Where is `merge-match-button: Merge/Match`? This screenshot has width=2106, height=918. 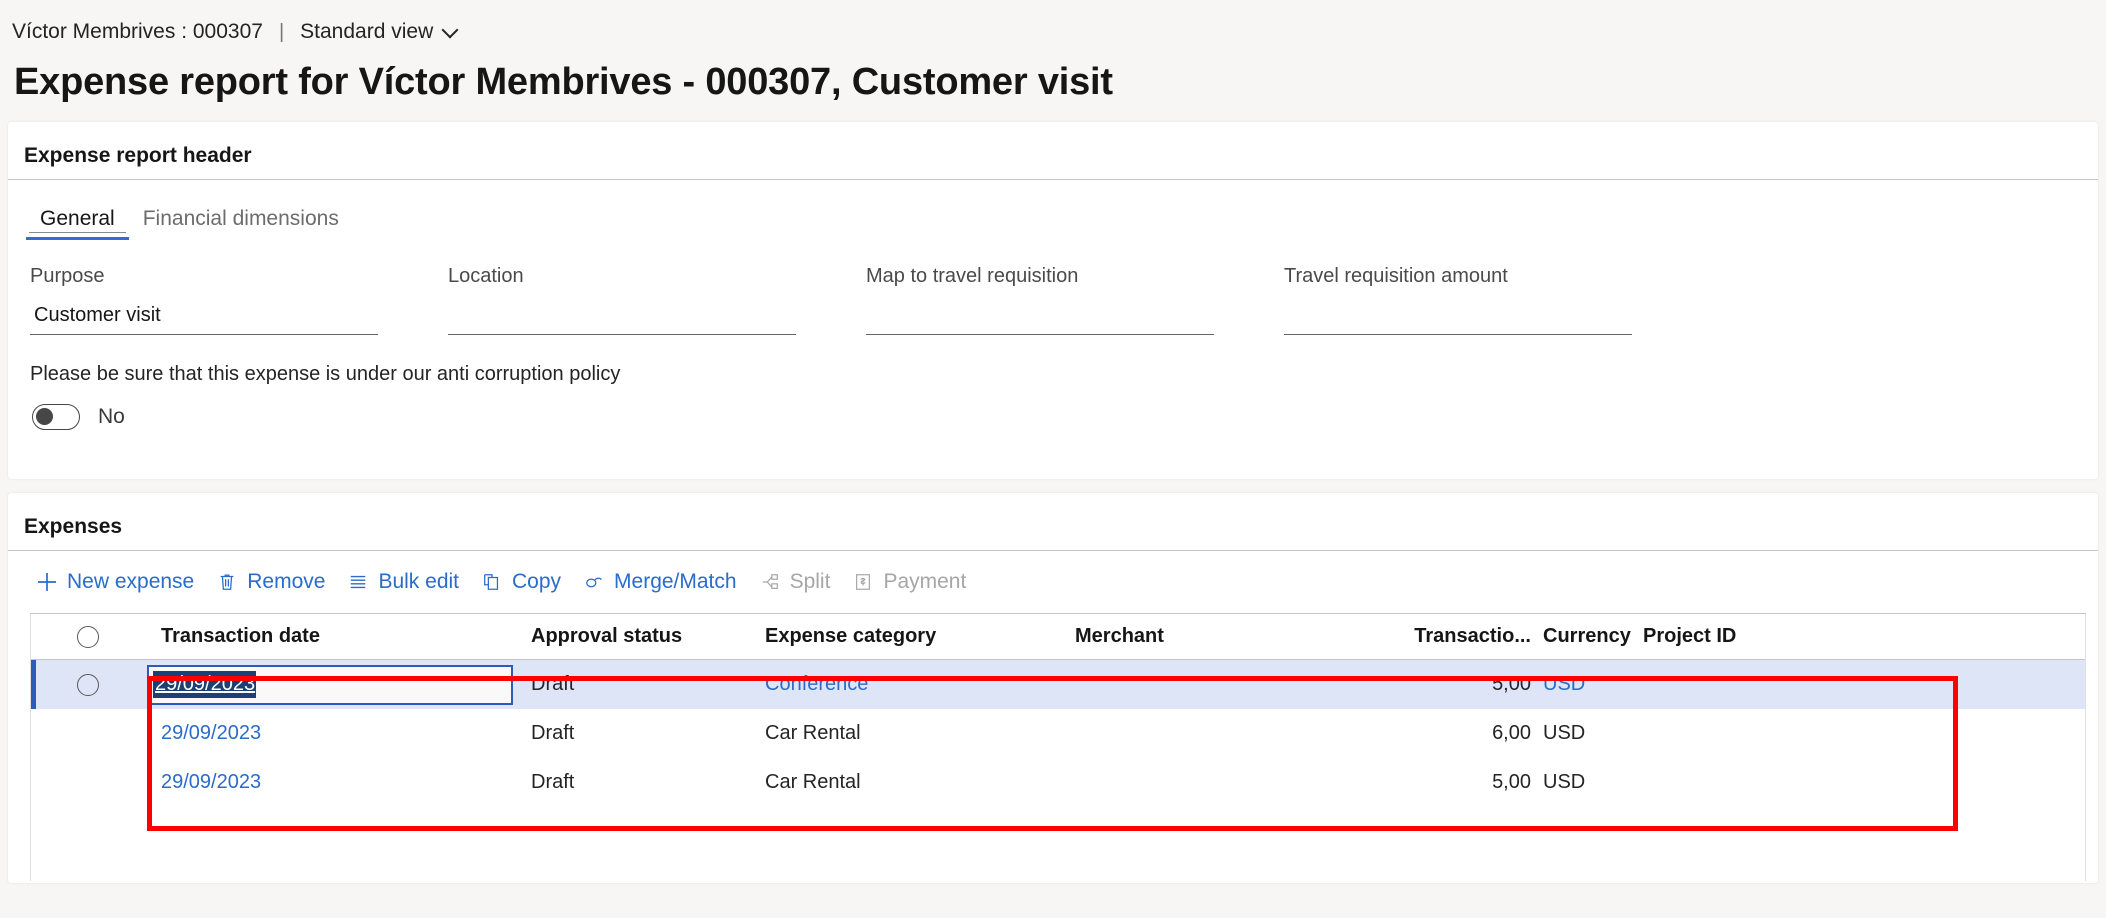
merge-match-button: Merge/Match is located at coordinates (663, 582).